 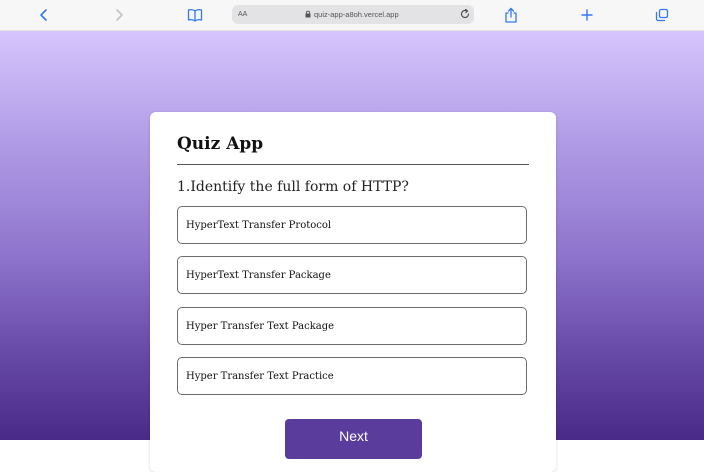 I want to click on forward-button, so click(x=119, y=15).